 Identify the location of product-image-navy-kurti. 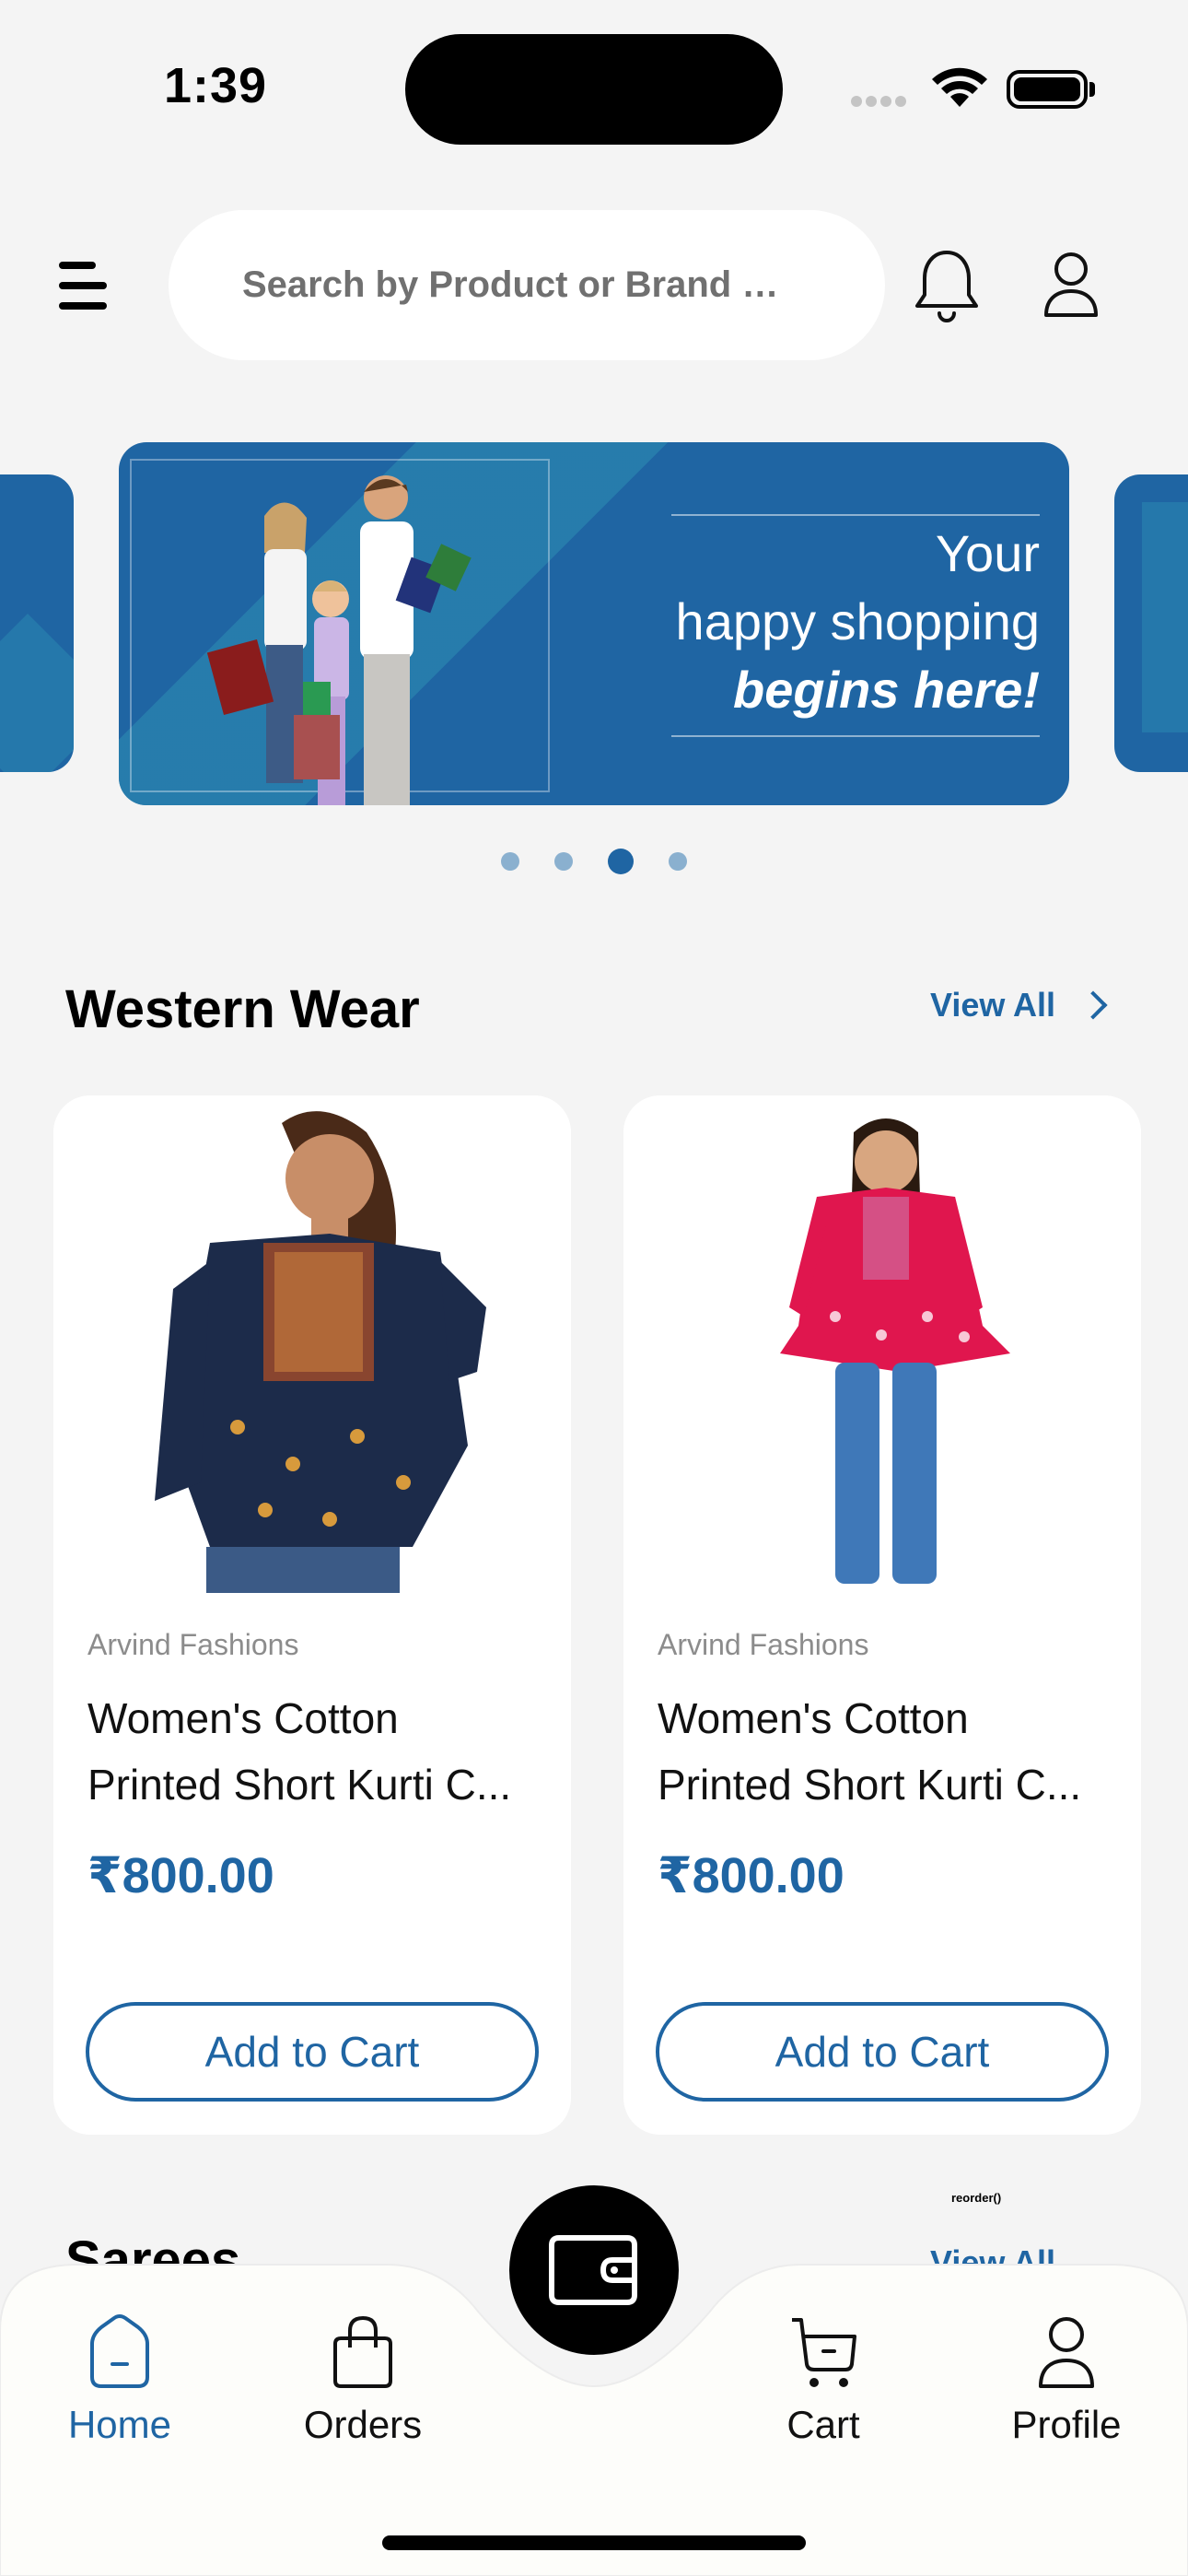
(312, 1344).